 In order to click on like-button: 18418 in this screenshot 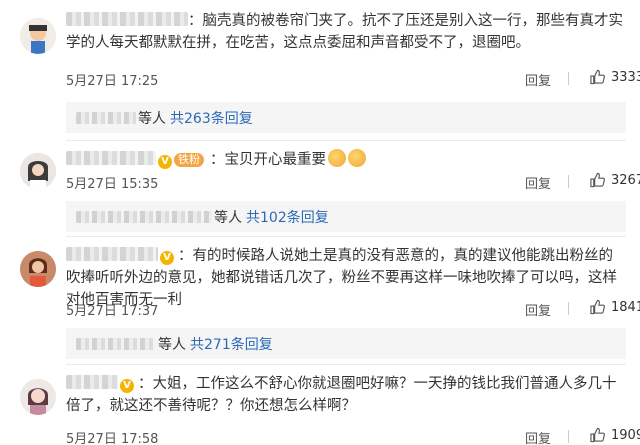, I will do `click(615, 307)`.